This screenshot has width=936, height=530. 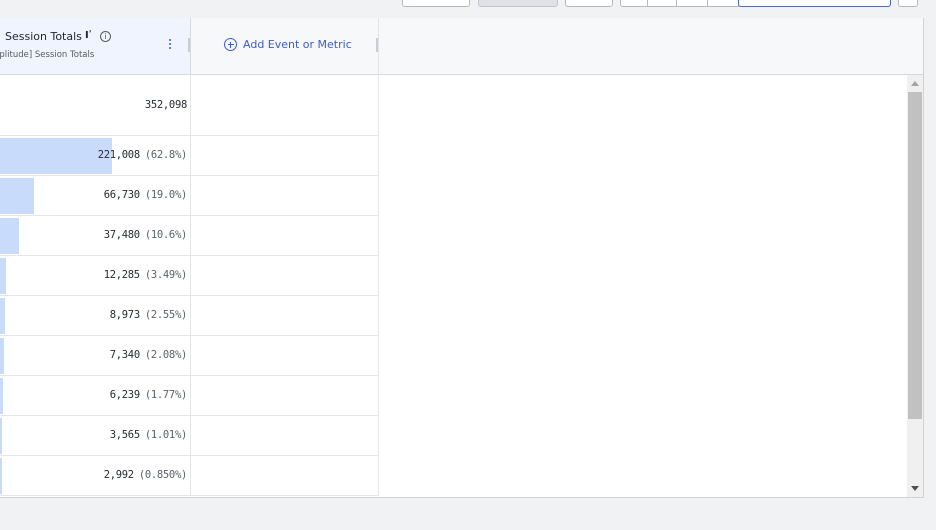 What do you see at coordinates (105, 36) in the screenshot?
I see `info-icon: i` at bounding box center [105, 36].